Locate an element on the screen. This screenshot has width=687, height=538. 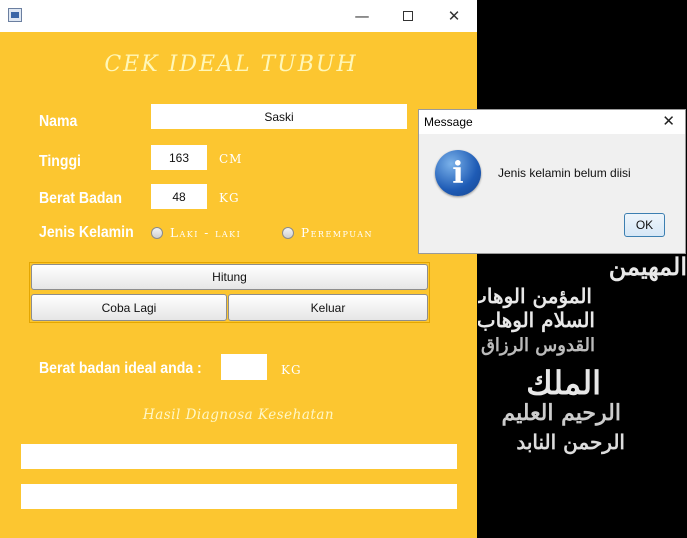
radio-perempuan-label: Perempuan is located at coordinates (337, 233).